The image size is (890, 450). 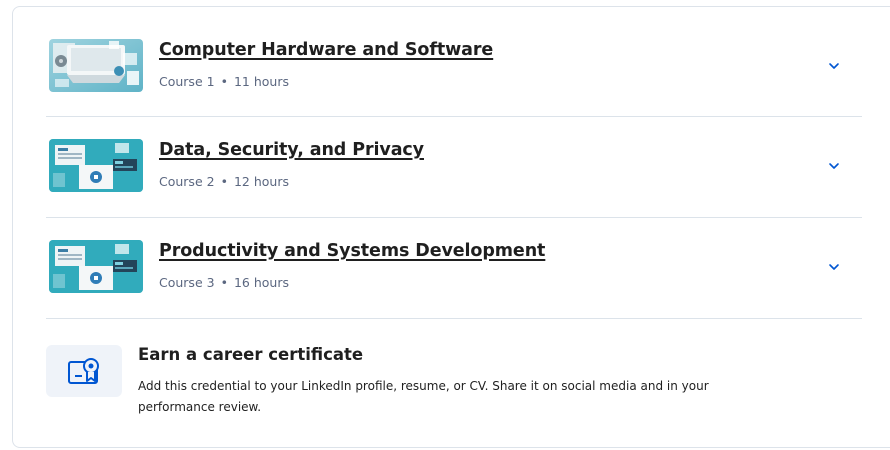 I want to click on course-meta: Course 3 • 16 hours, so click(x=224, y=282).